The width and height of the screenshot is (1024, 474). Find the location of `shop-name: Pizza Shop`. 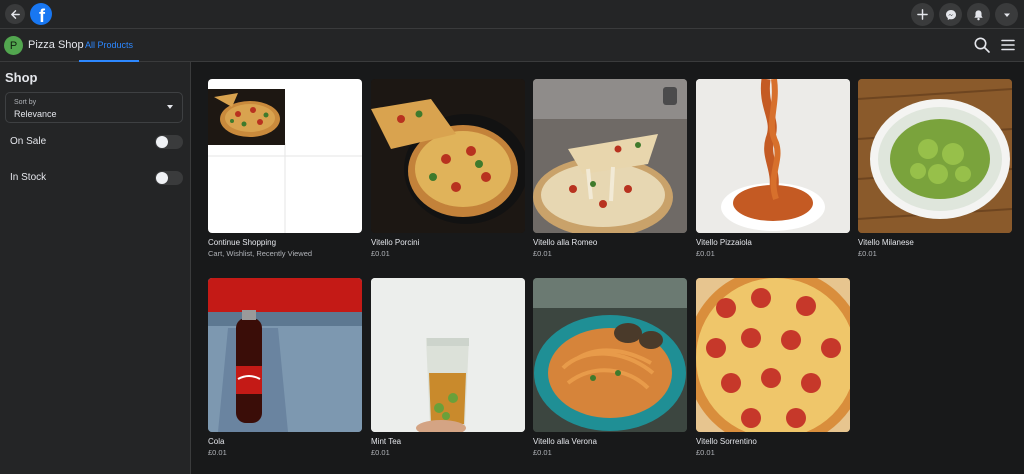

shop-name: Pizza Shop is located at coordinates (56, 45).